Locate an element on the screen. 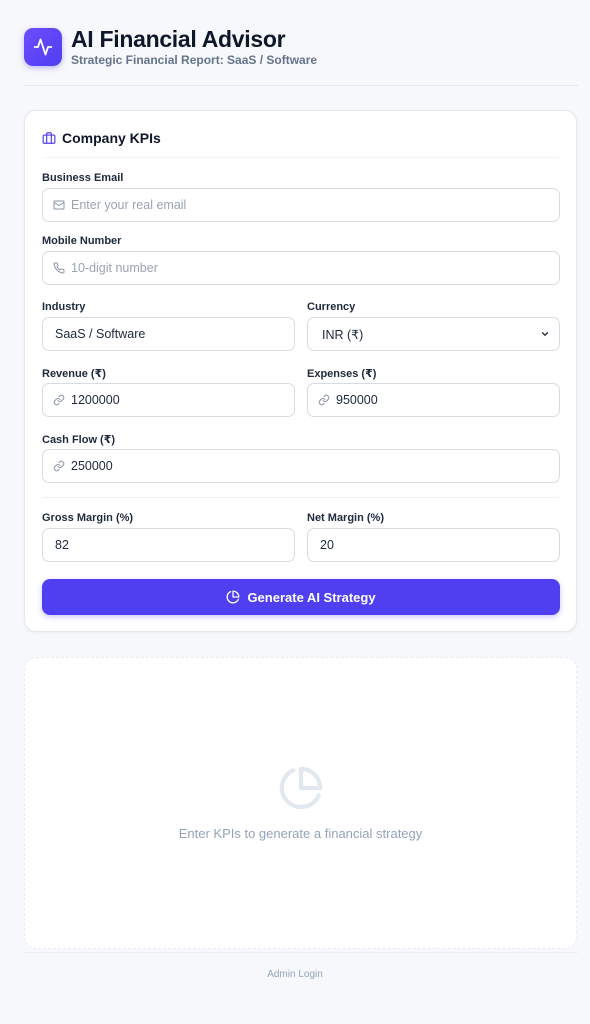 This screenshot has width=590, height=1024. email-field is located at coordinates (301, 205).